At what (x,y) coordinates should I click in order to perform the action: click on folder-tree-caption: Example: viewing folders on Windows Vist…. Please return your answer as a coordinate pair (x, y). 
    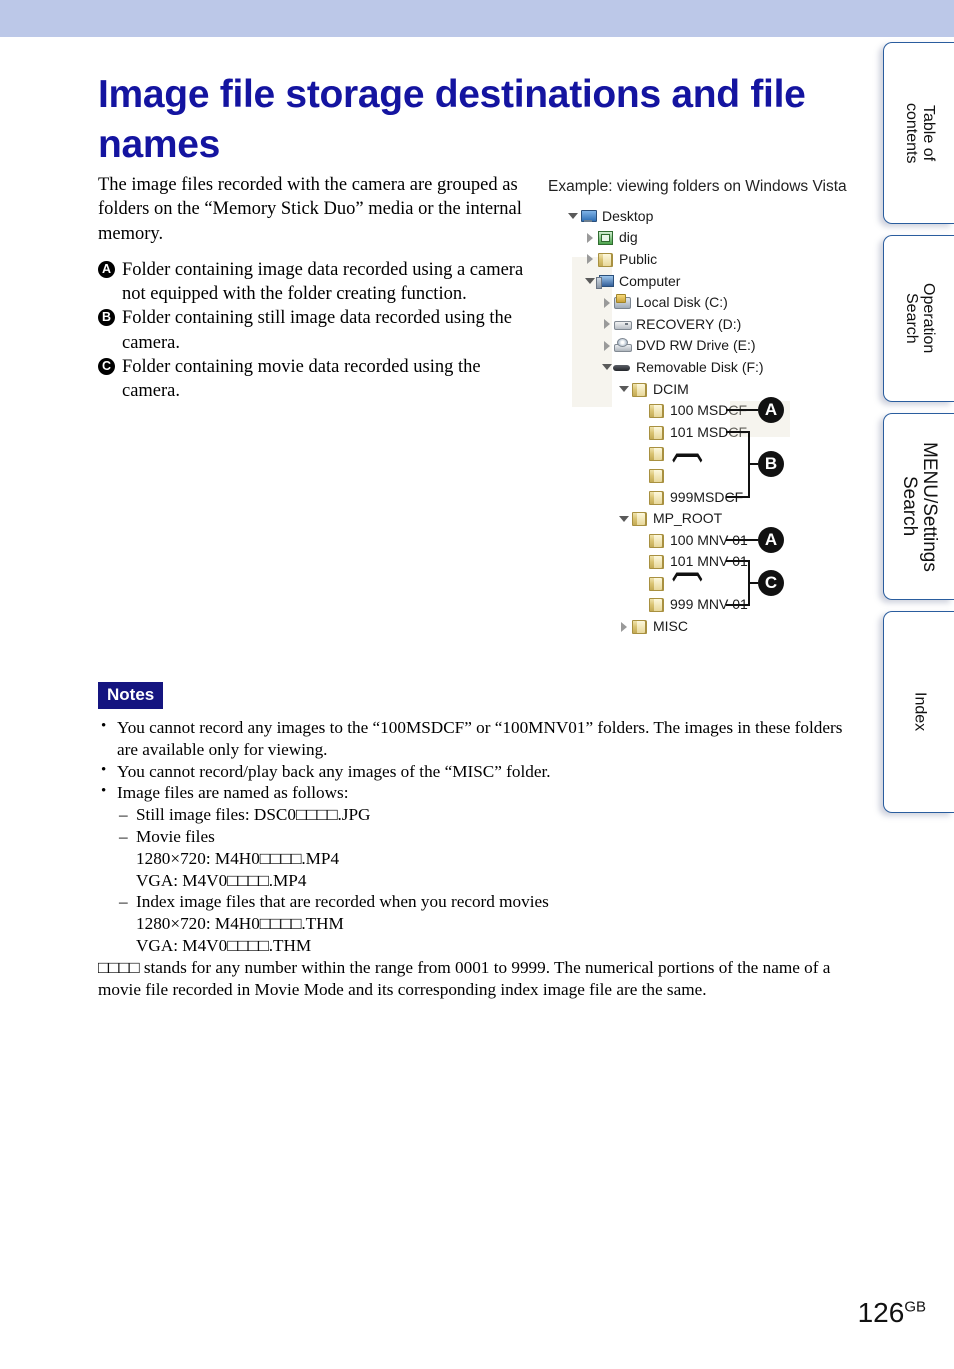
    Looking at the image, I should click on (697, 186).